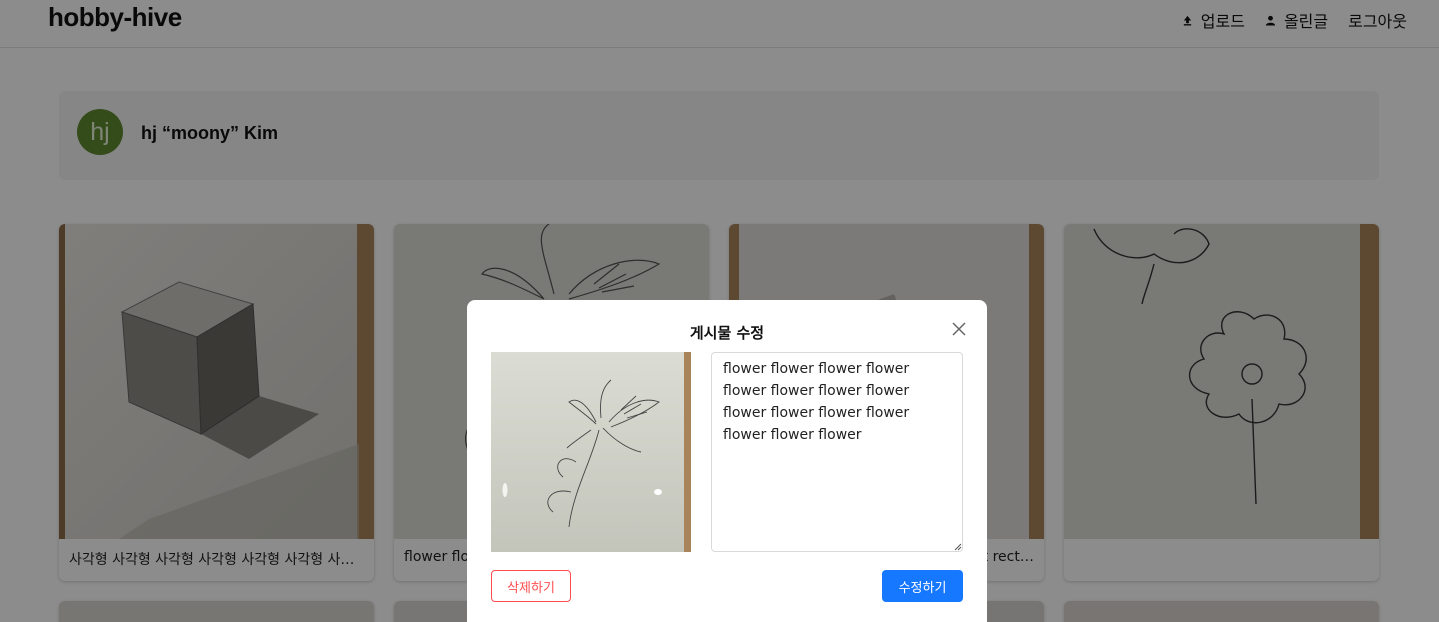 The height and width of the screenshot is (622, 1439). Describe the element at coordinates (959, 329) in the screenshot. I see `close-icon` at that location.